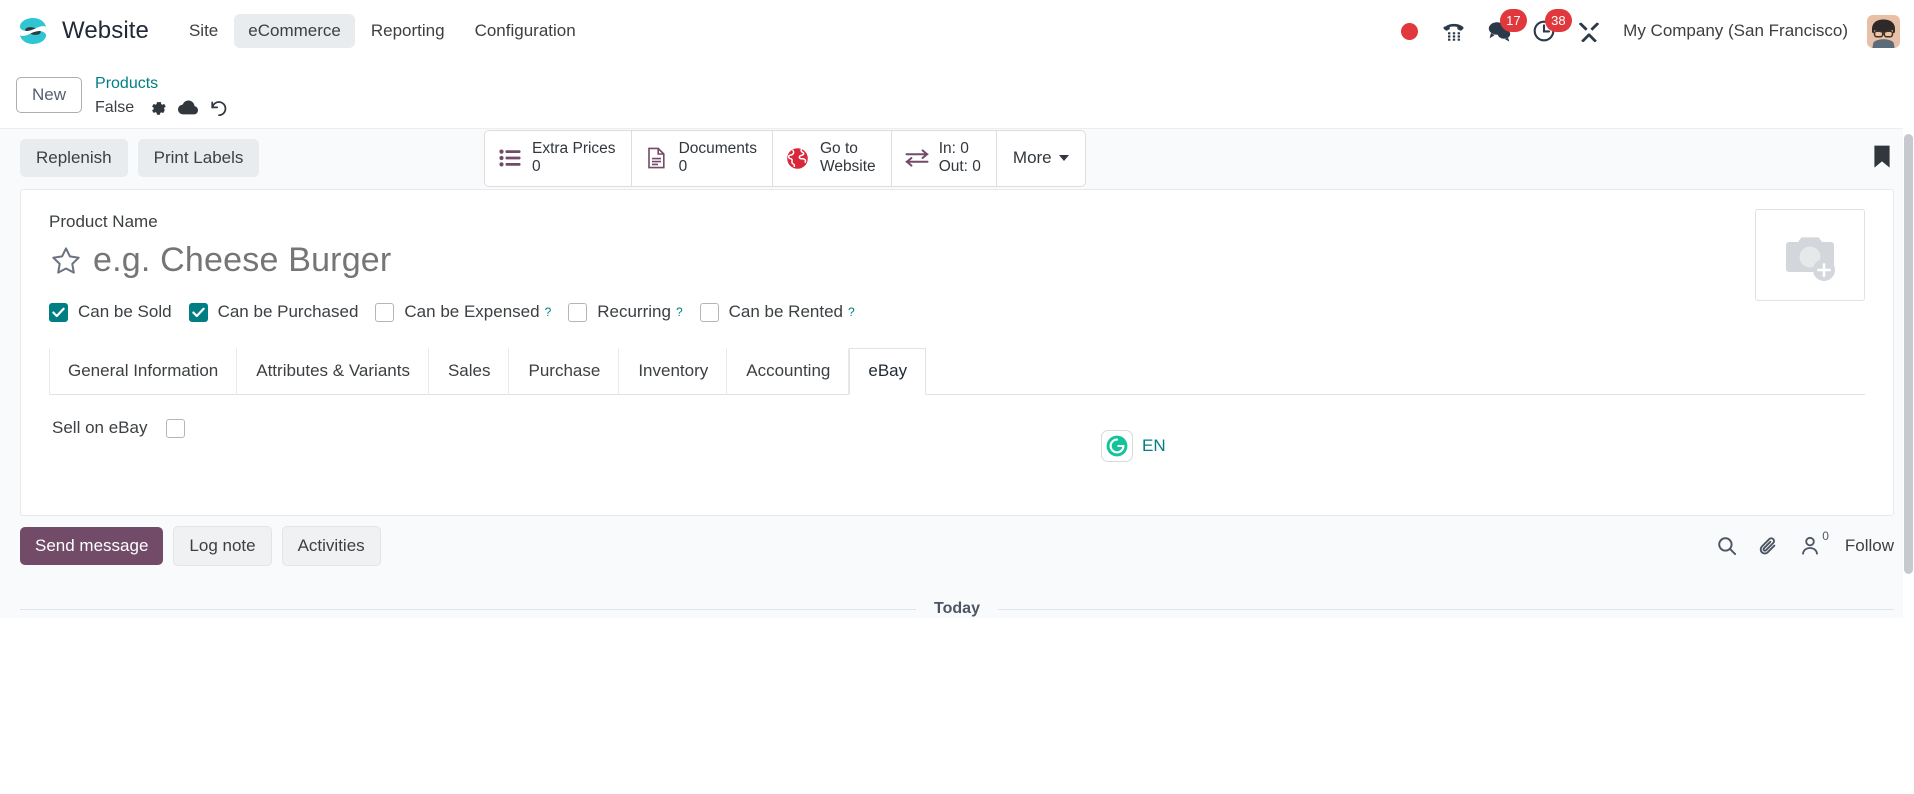  Describe the element at coordinates (331, 546) in the screenshot. I see `activities-button: Activities` at that location.